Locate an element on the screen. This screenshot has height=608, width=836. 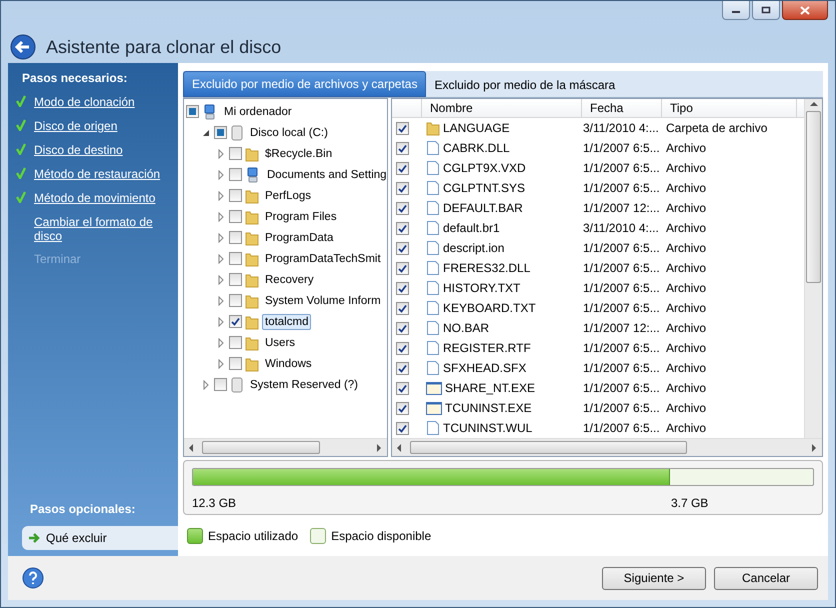
step-link: Método de restauración is located at coordinates (97, 174).